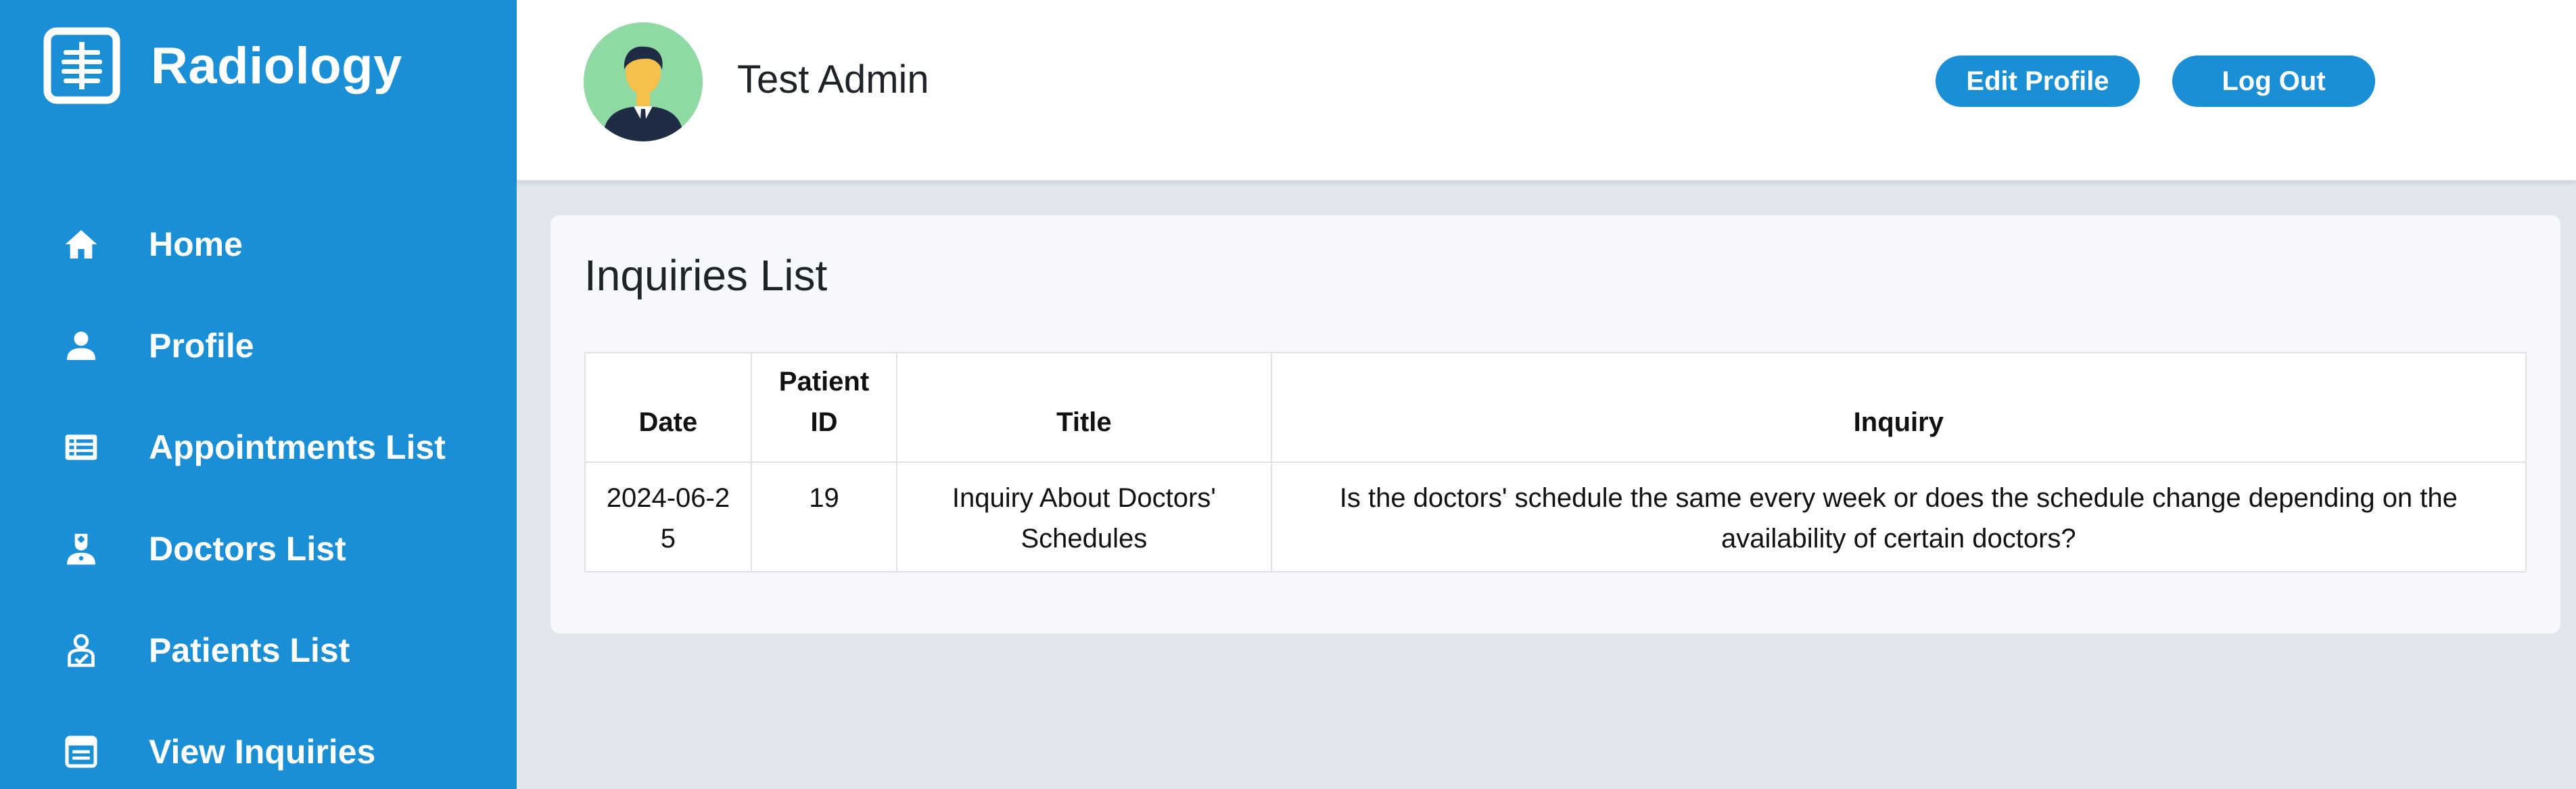 This screenshot has height=789, width=2576. I want to click on doctor-icon, so click(81, 549).